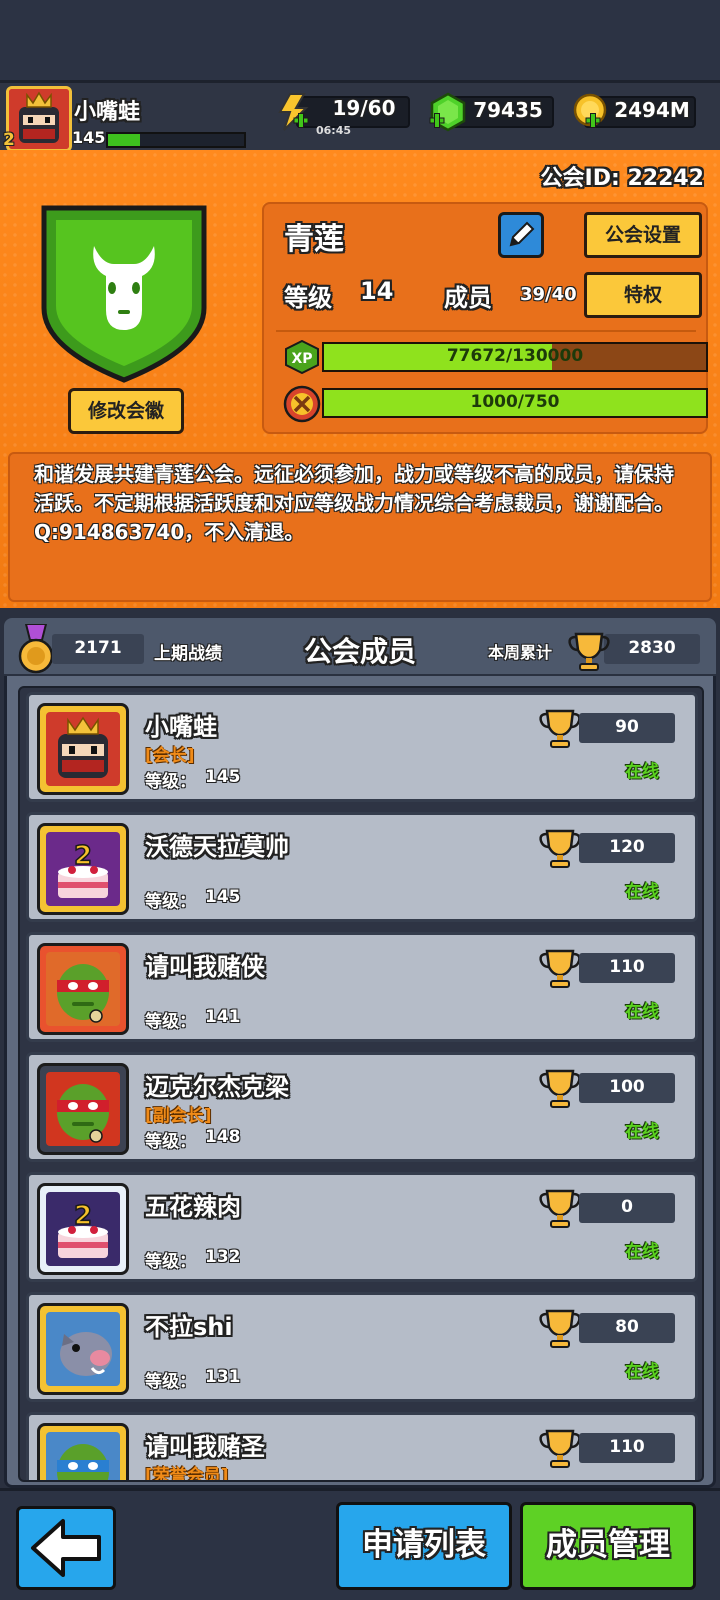 This screenshot has height=1600, width=720. I want to click on player-level: 145, so click(89, 137).